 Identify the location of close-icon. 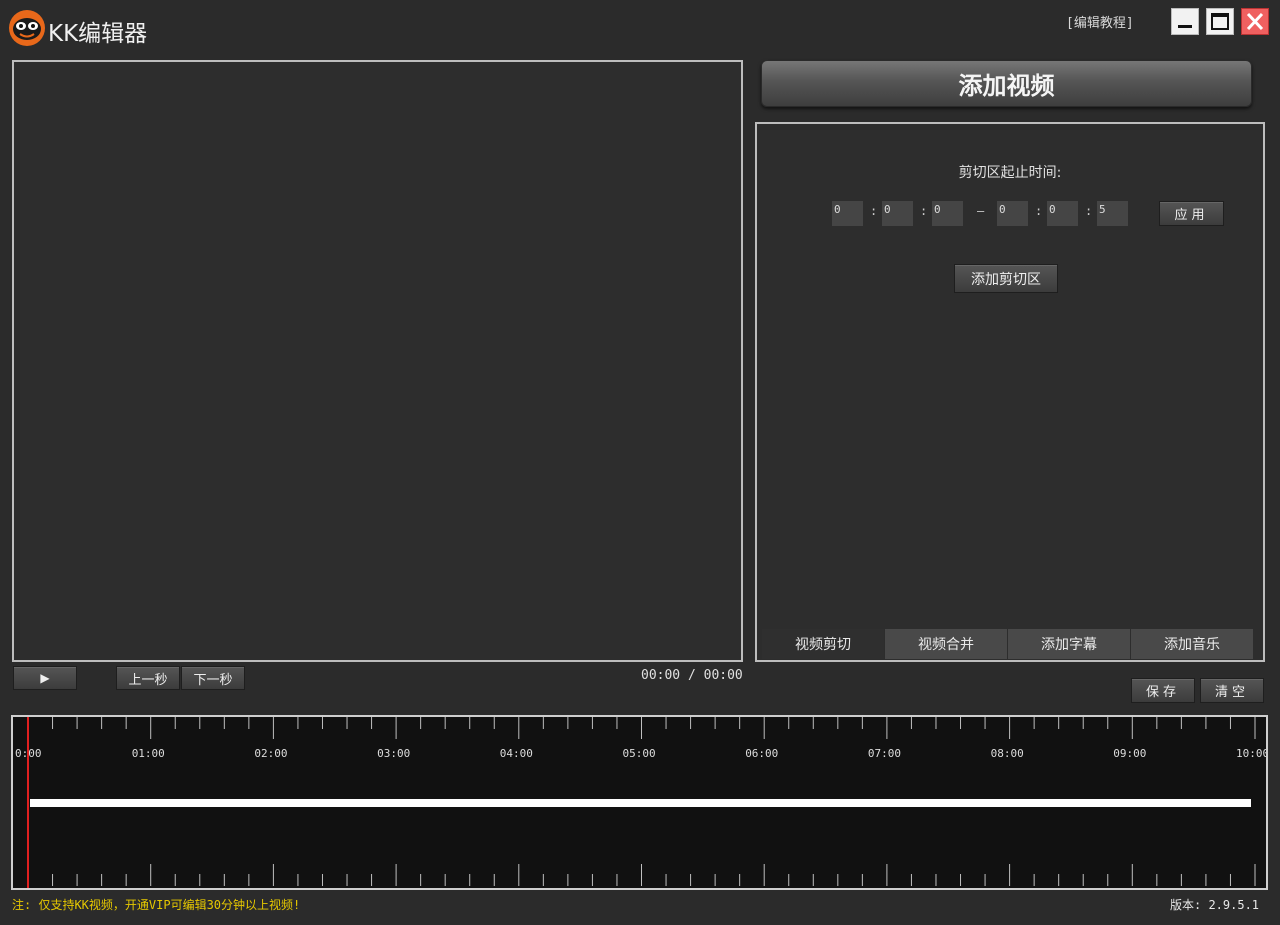
(1255, 21).